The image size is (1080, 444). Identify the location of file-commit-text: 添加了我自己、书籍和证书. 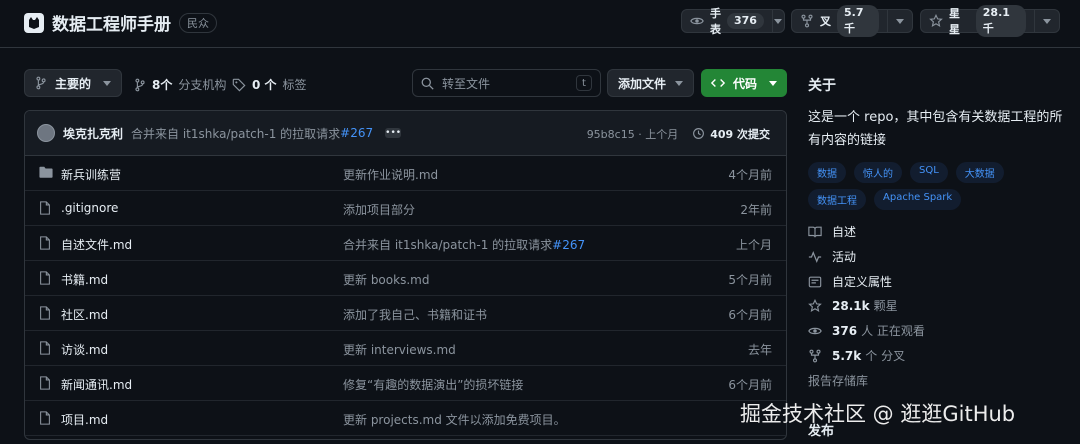
(415, 315).